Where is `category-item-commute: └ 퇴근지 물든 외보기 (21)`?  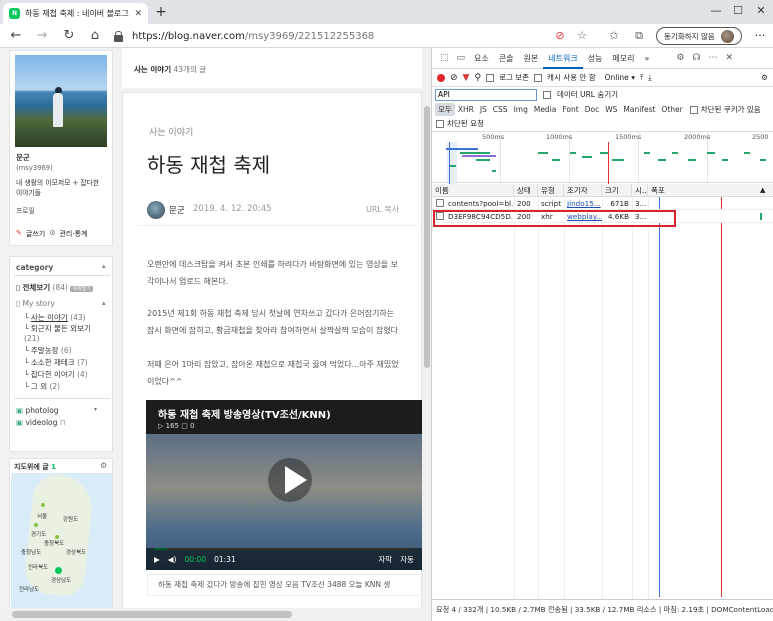 category-item-commute: └ 퇴근지 물든 외보기 (21) is located at coordinates (66, 334).